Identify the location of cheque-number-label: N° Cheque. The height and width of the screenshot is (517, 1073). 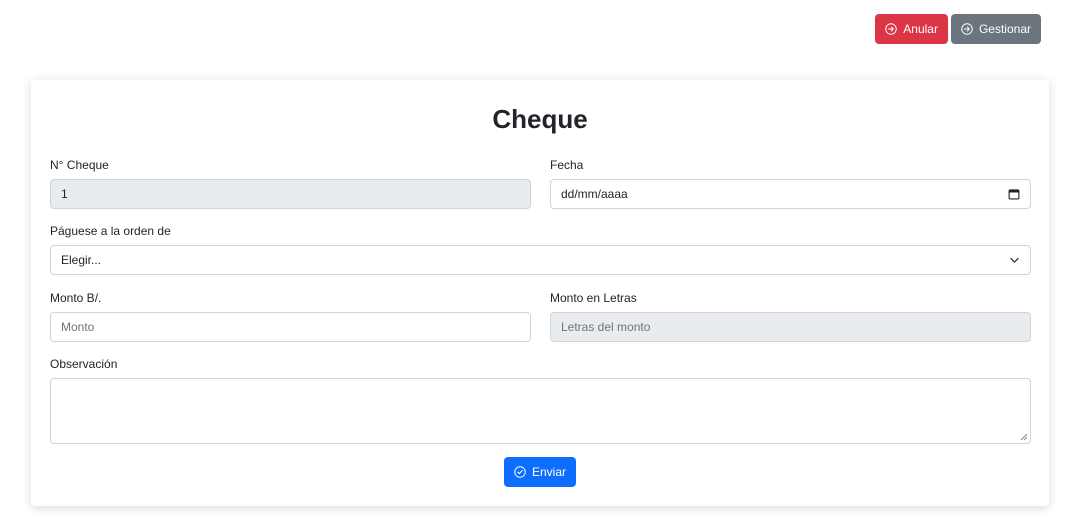
(79, 165).